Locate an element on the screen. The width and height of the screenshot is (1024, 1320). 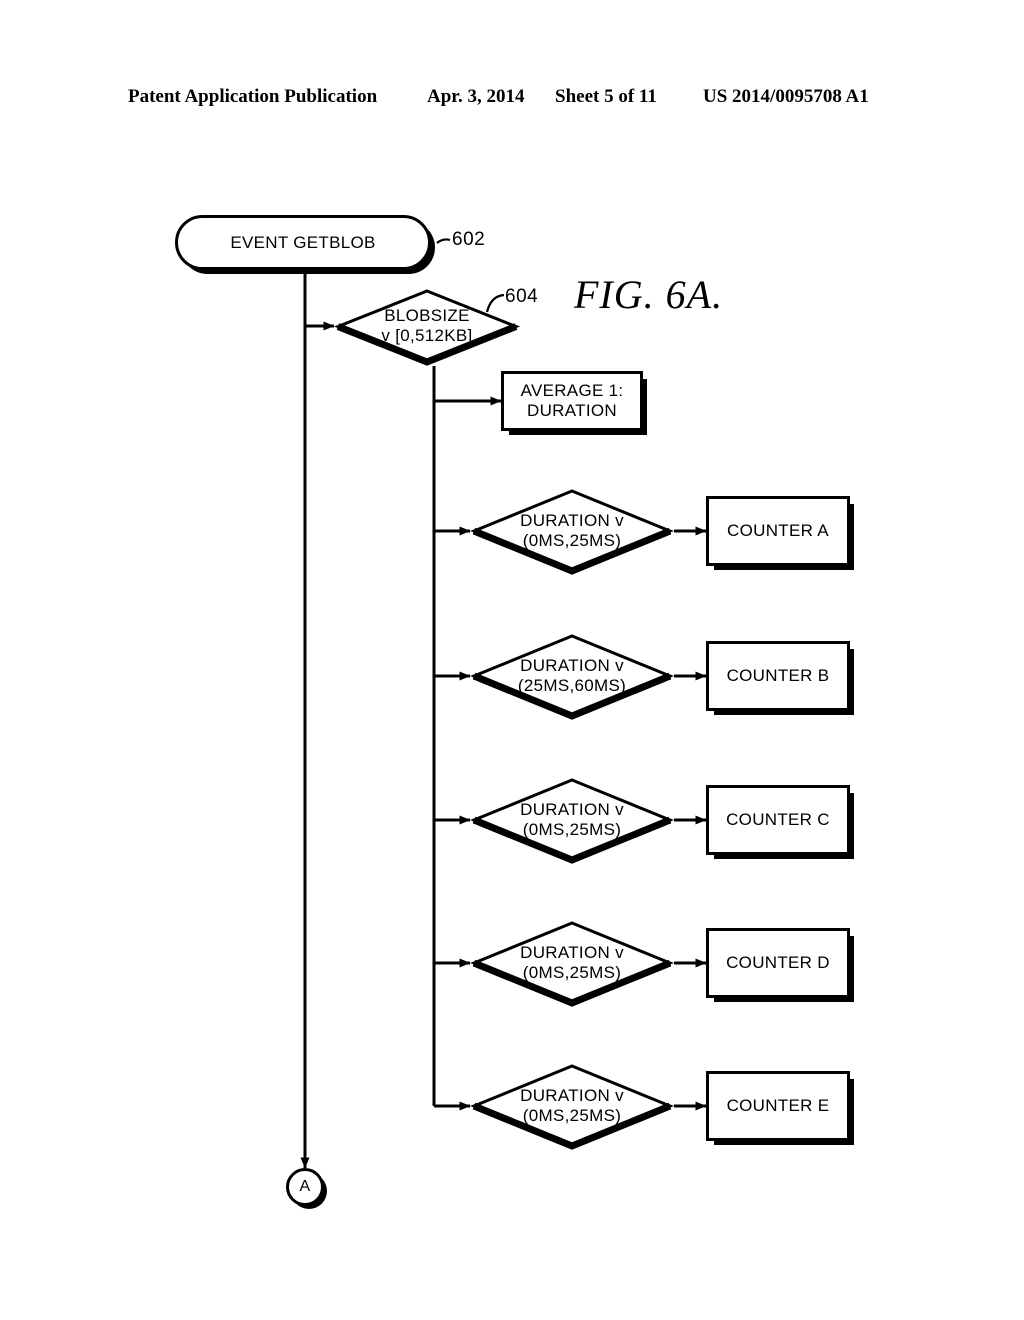
node-counter-d is located at coordinates (778, 963).